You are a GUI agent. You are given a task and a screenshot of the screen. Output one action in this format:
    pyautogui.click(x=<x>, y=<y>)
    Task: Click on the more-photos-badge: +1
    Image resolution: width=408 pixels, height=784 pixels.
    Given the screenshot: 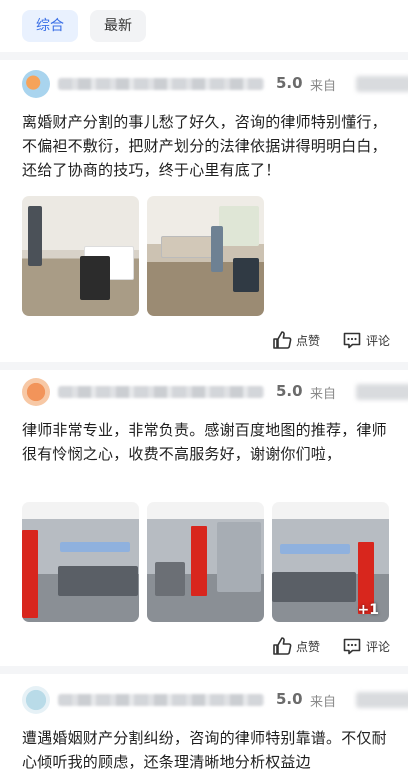 What is the action you would take?
    pyautogui.click(x=368, y=610)
    